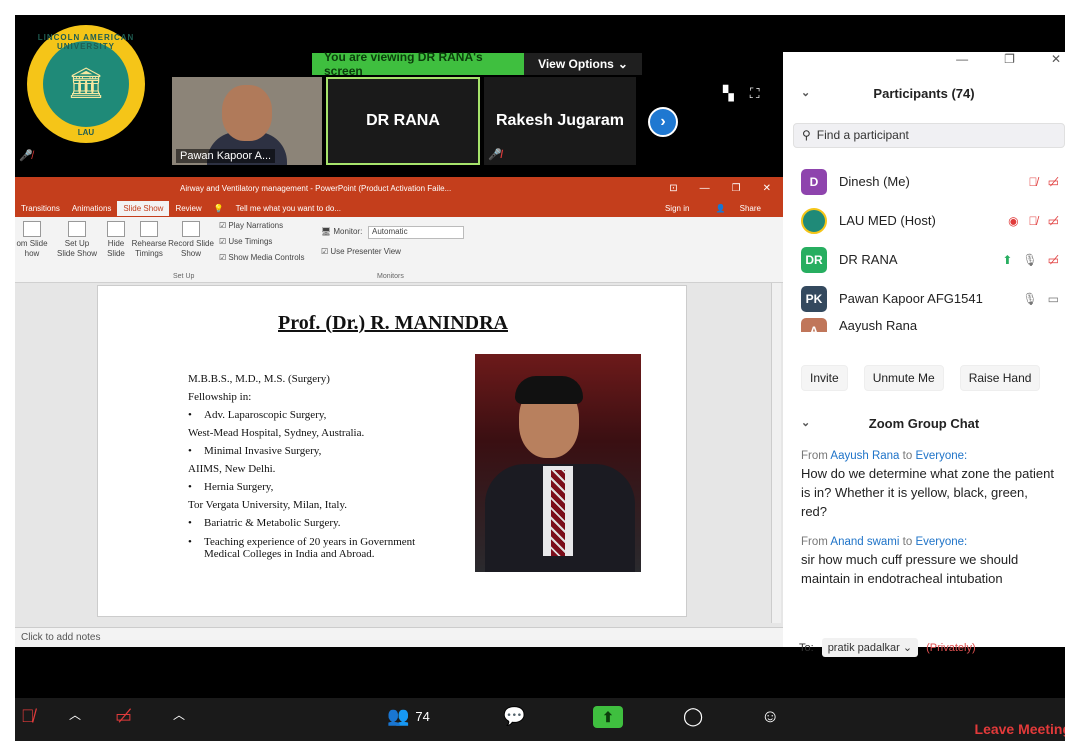  What do you see at coordinates (770, 716) in the screenshot?
I see `reactions-button: ☺` at bounding box center [770, 716].